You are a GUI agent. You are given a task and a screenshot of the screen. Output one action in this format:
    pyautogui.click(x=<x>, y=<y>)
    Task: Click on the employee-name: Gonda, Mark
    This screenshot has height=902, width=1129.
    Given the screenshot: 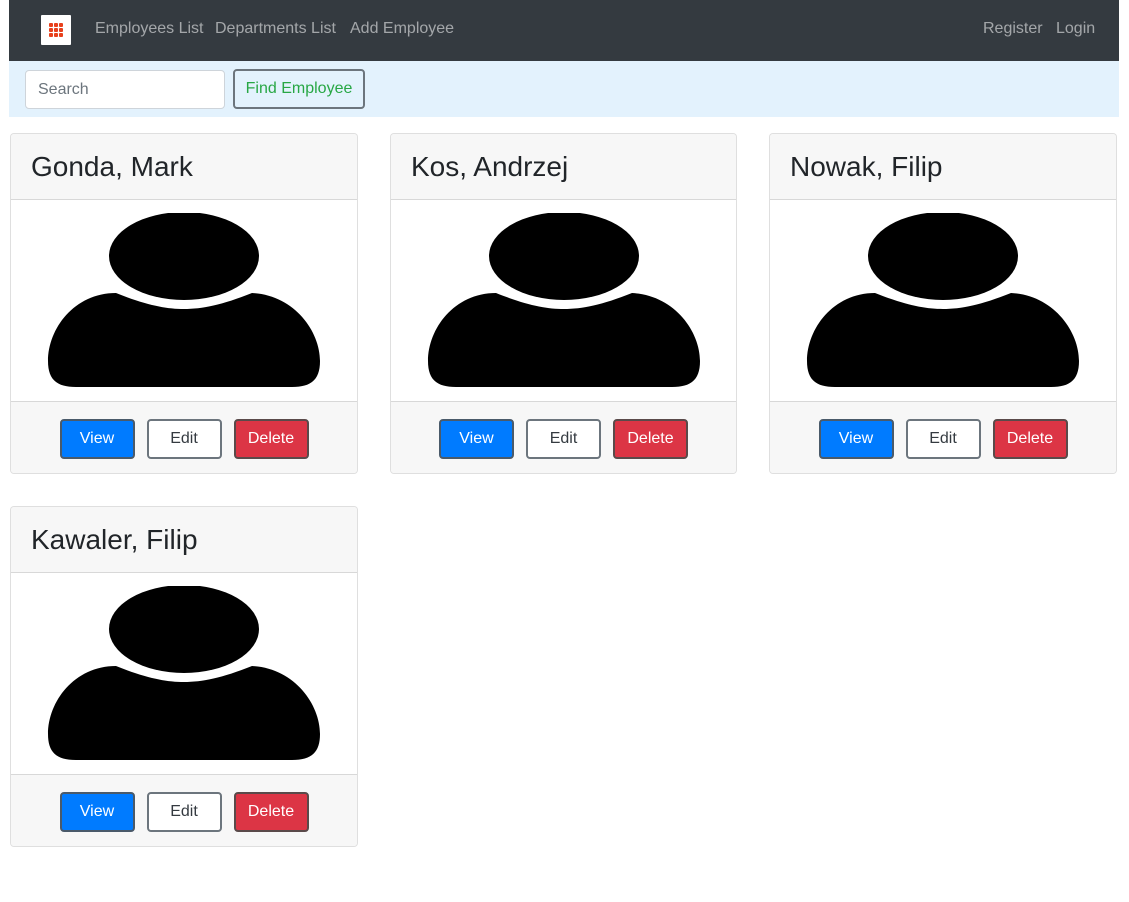 What is the action you would take?
    pyautogui.click(x=112, y=166)
    